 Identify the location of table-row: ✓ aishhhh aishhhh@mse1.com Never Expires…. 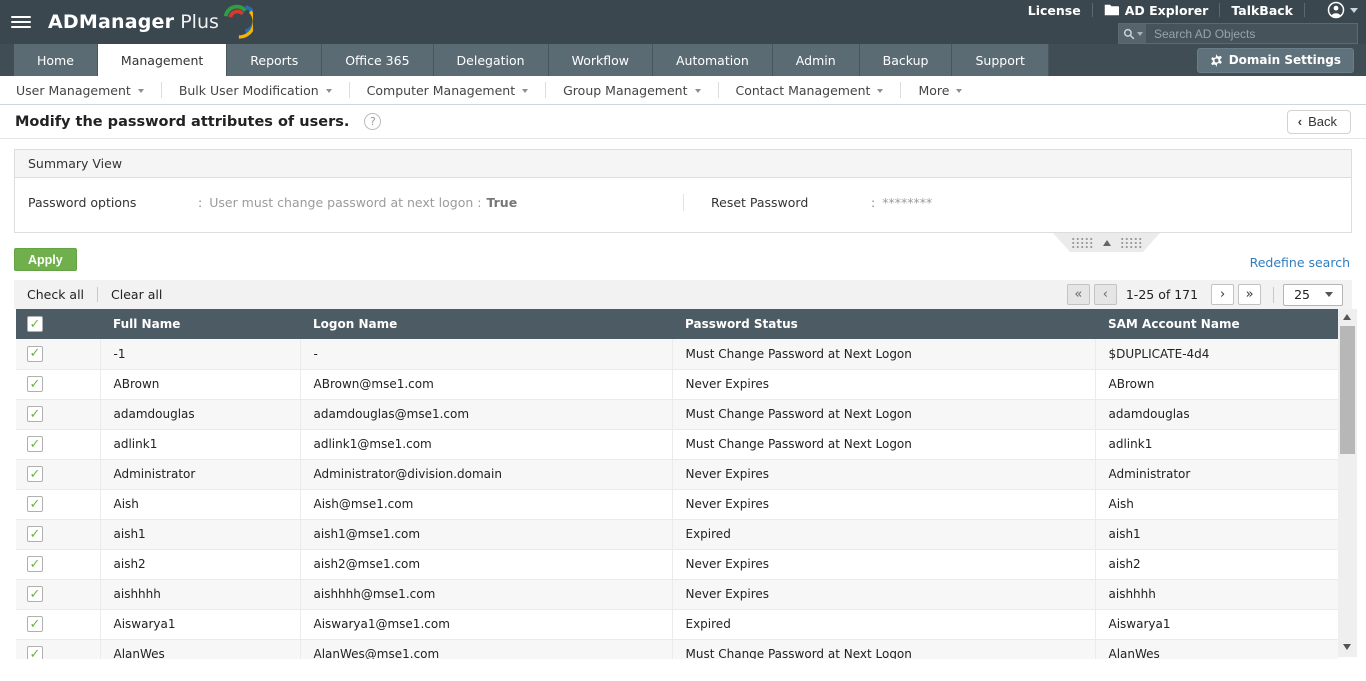
(677, 594).